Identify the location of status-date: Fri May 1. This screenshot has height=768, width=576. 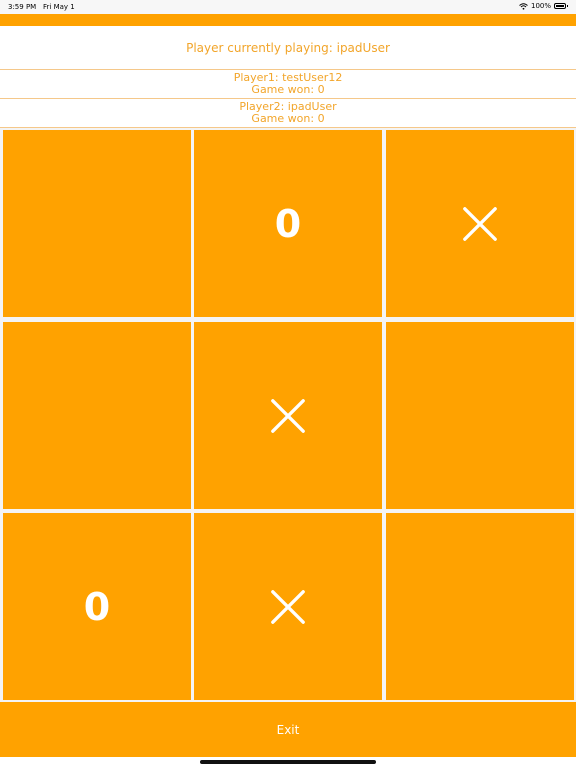
(59, 7).